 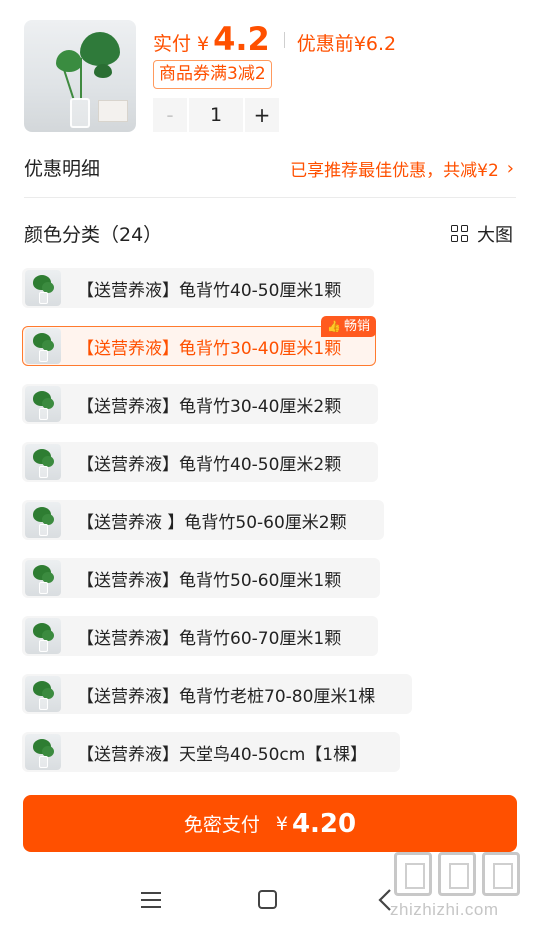 I want to click on variant-option: 【送营养液】天堂鸟40-50cm【1棵】, so click(x=211, y=752).